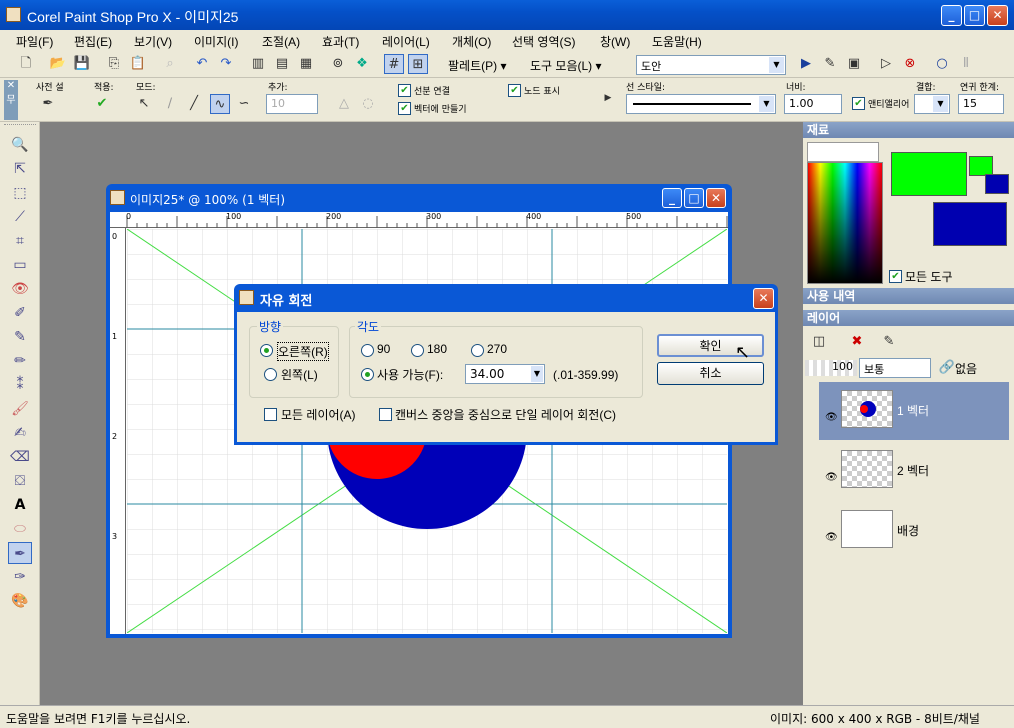 The width and height of the screenshot is (1014, 728). Describe the element at coordinates (966, 64) in the screenshot. I see `pause-icon: Ⅱ` at that location.